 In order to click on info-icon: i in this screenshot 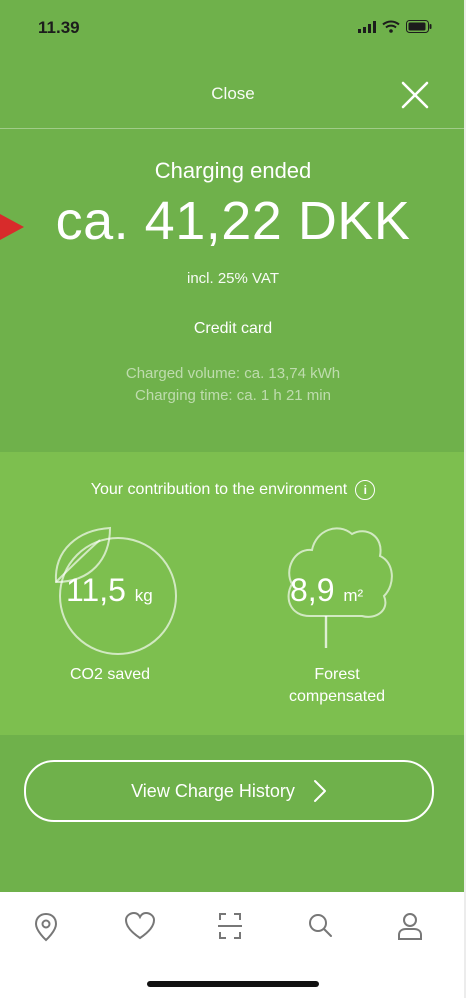, I will do `click(365, 490)`.